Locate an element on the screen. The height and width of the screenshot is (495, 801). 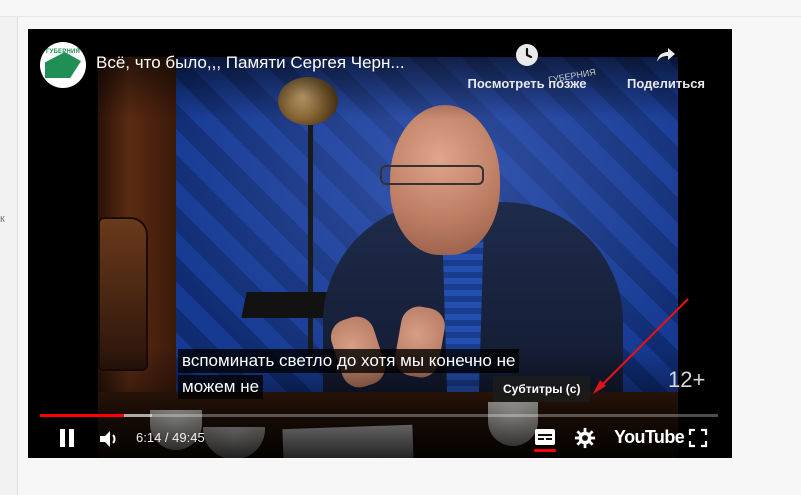
clock-icon is located at coordinates (527, 55).